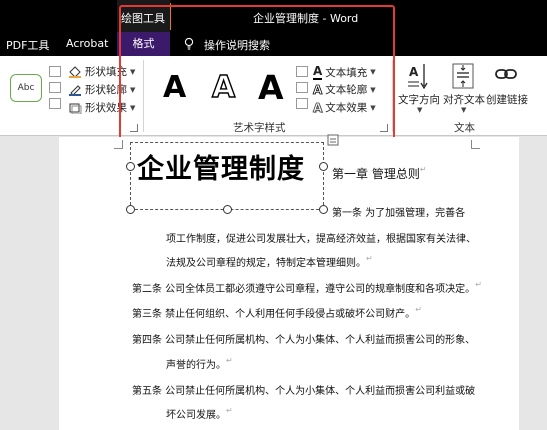  What do you see at coordinates (75, 71) in the screenshot?
I see `paint-bucket-icon` at bounding box center [75, 71].